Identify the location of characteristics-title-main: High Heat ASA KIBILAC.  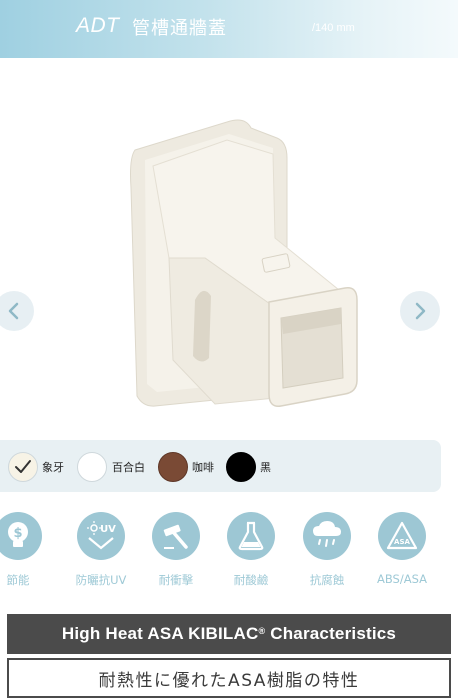
(160, 633).